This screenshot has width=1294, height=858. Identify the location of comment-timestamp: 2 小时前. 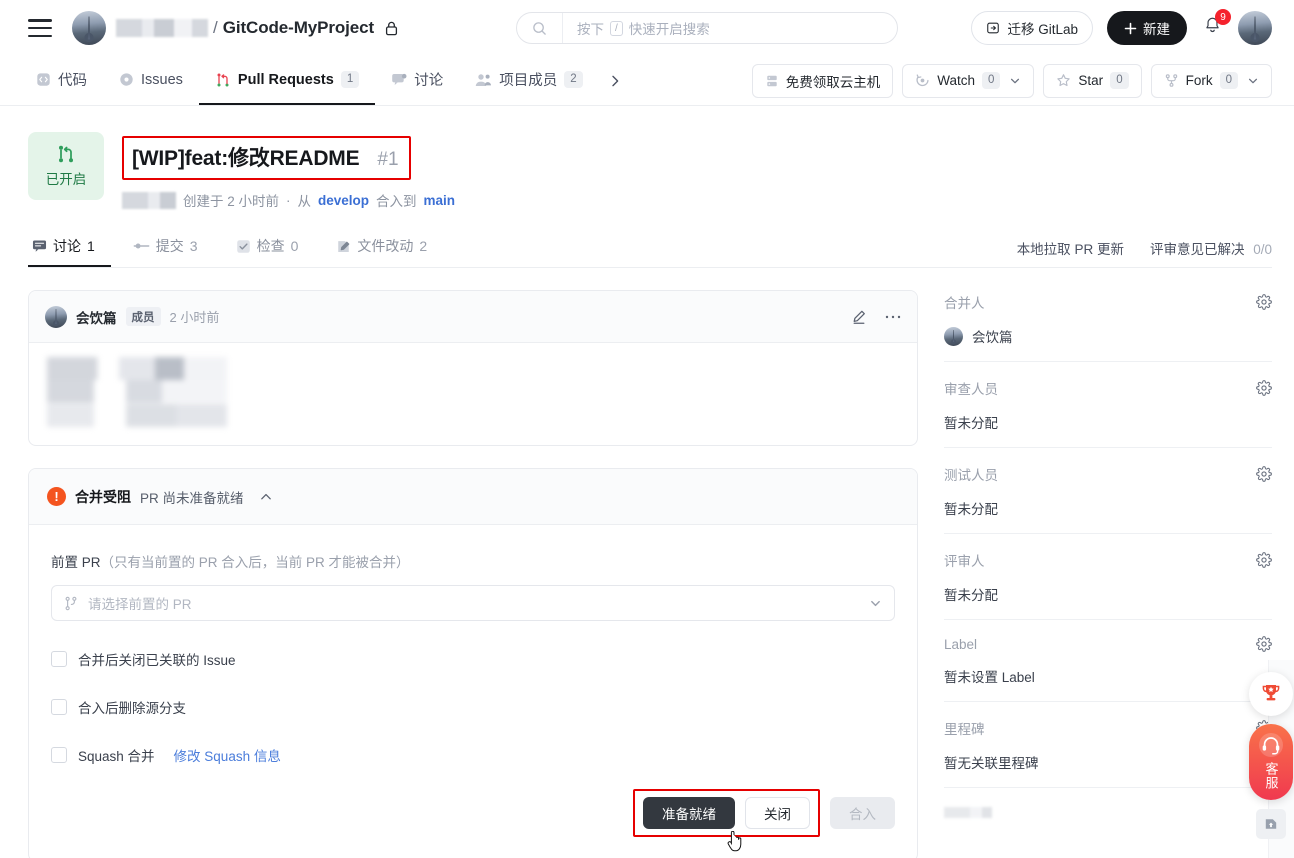
(194, 317).